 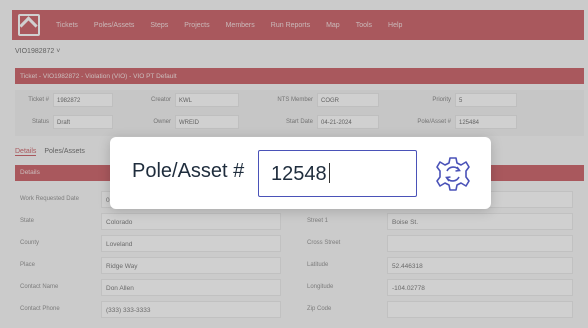 What do you see at coordinates (188, 171) in the screenshot?
I see `pole-asset-label: Pole/Asset #` at bounding box center [188, 171].